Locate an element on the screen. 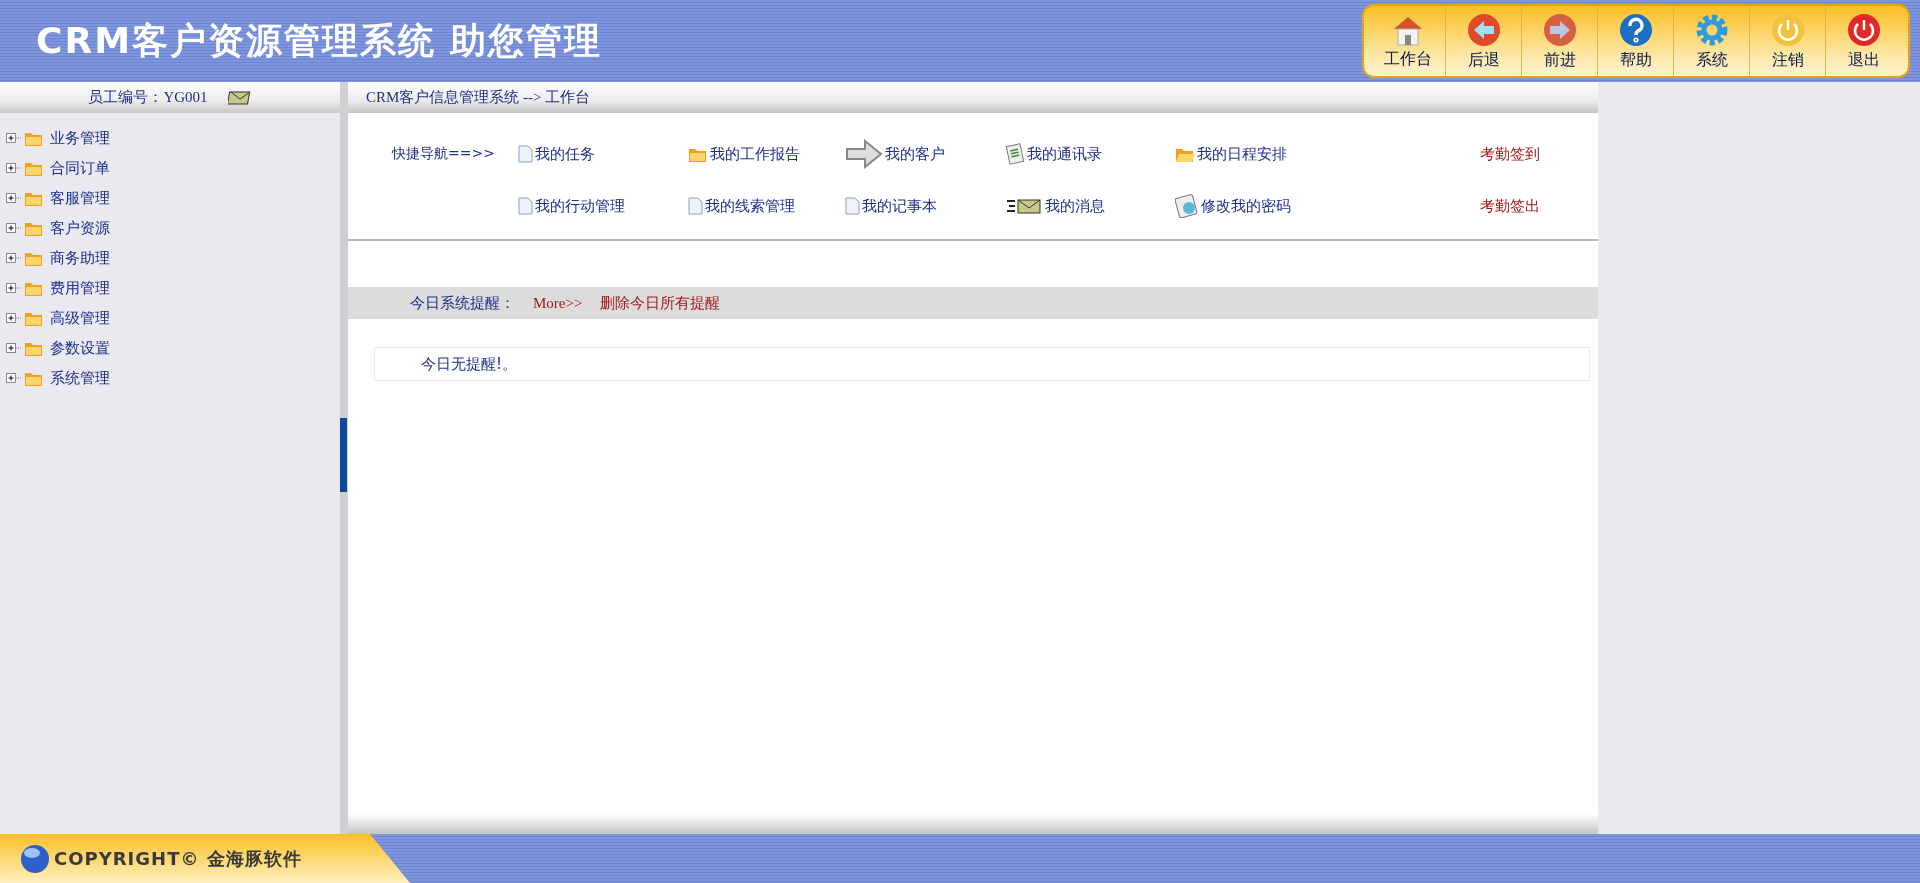 The width and height of the screenshot is (1920, 883). tree-item: 费用管理 is located at coordinates (80, 288).